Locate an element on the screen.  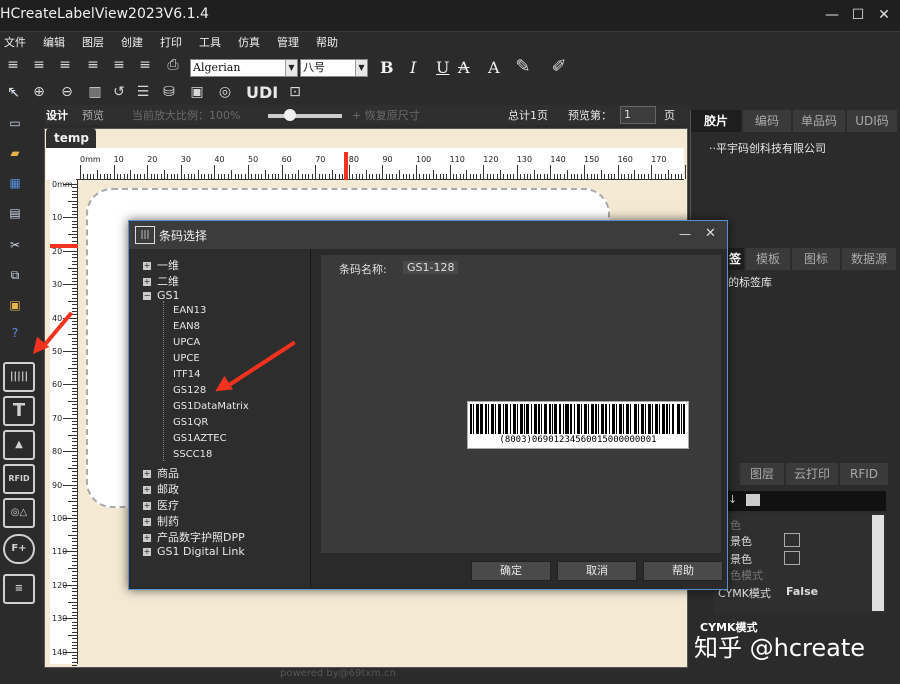
font-name-select: Algerian ▼ is located at coordinates (244, 68).